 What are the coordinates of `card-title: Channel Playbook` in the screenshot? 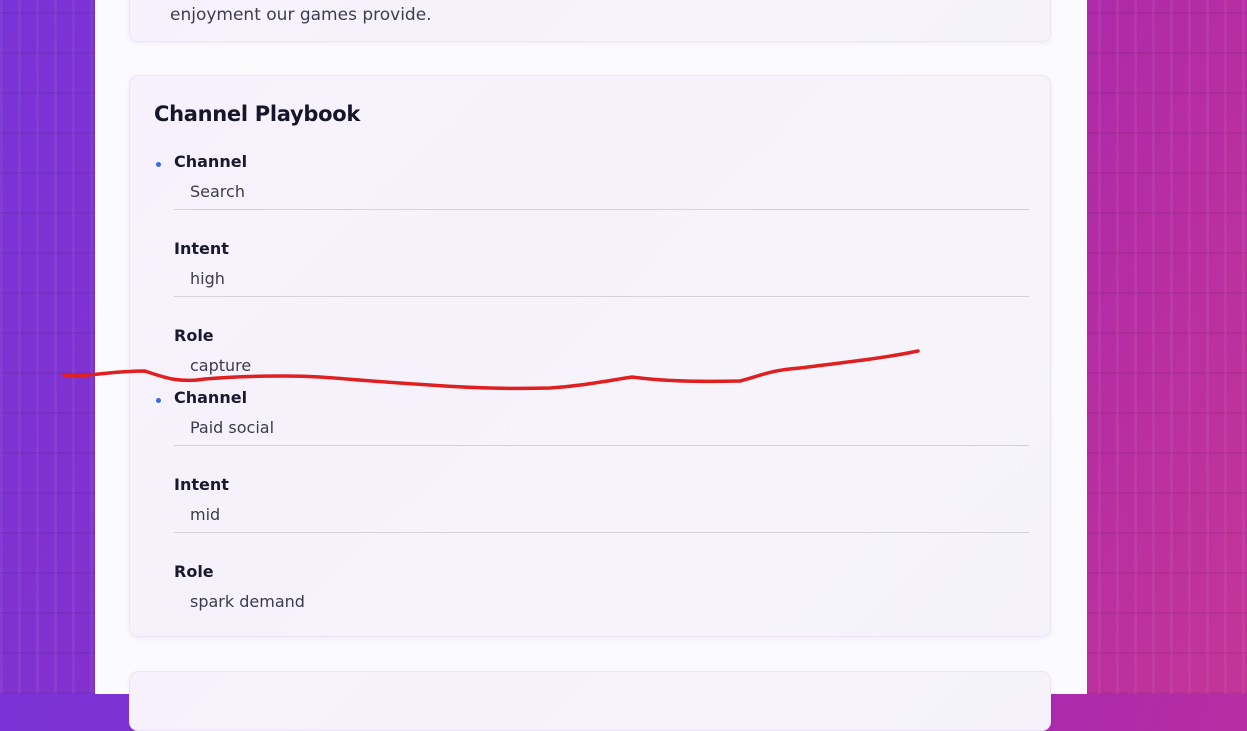 It's located at (257, 114).